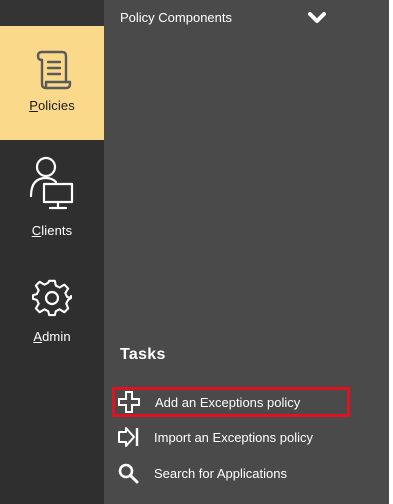 Image resolution: width=393 pixels, height=504 pixels. I want to click on add-exceptions-policy-task: Add an Exceptions policy, so click(231, 402).